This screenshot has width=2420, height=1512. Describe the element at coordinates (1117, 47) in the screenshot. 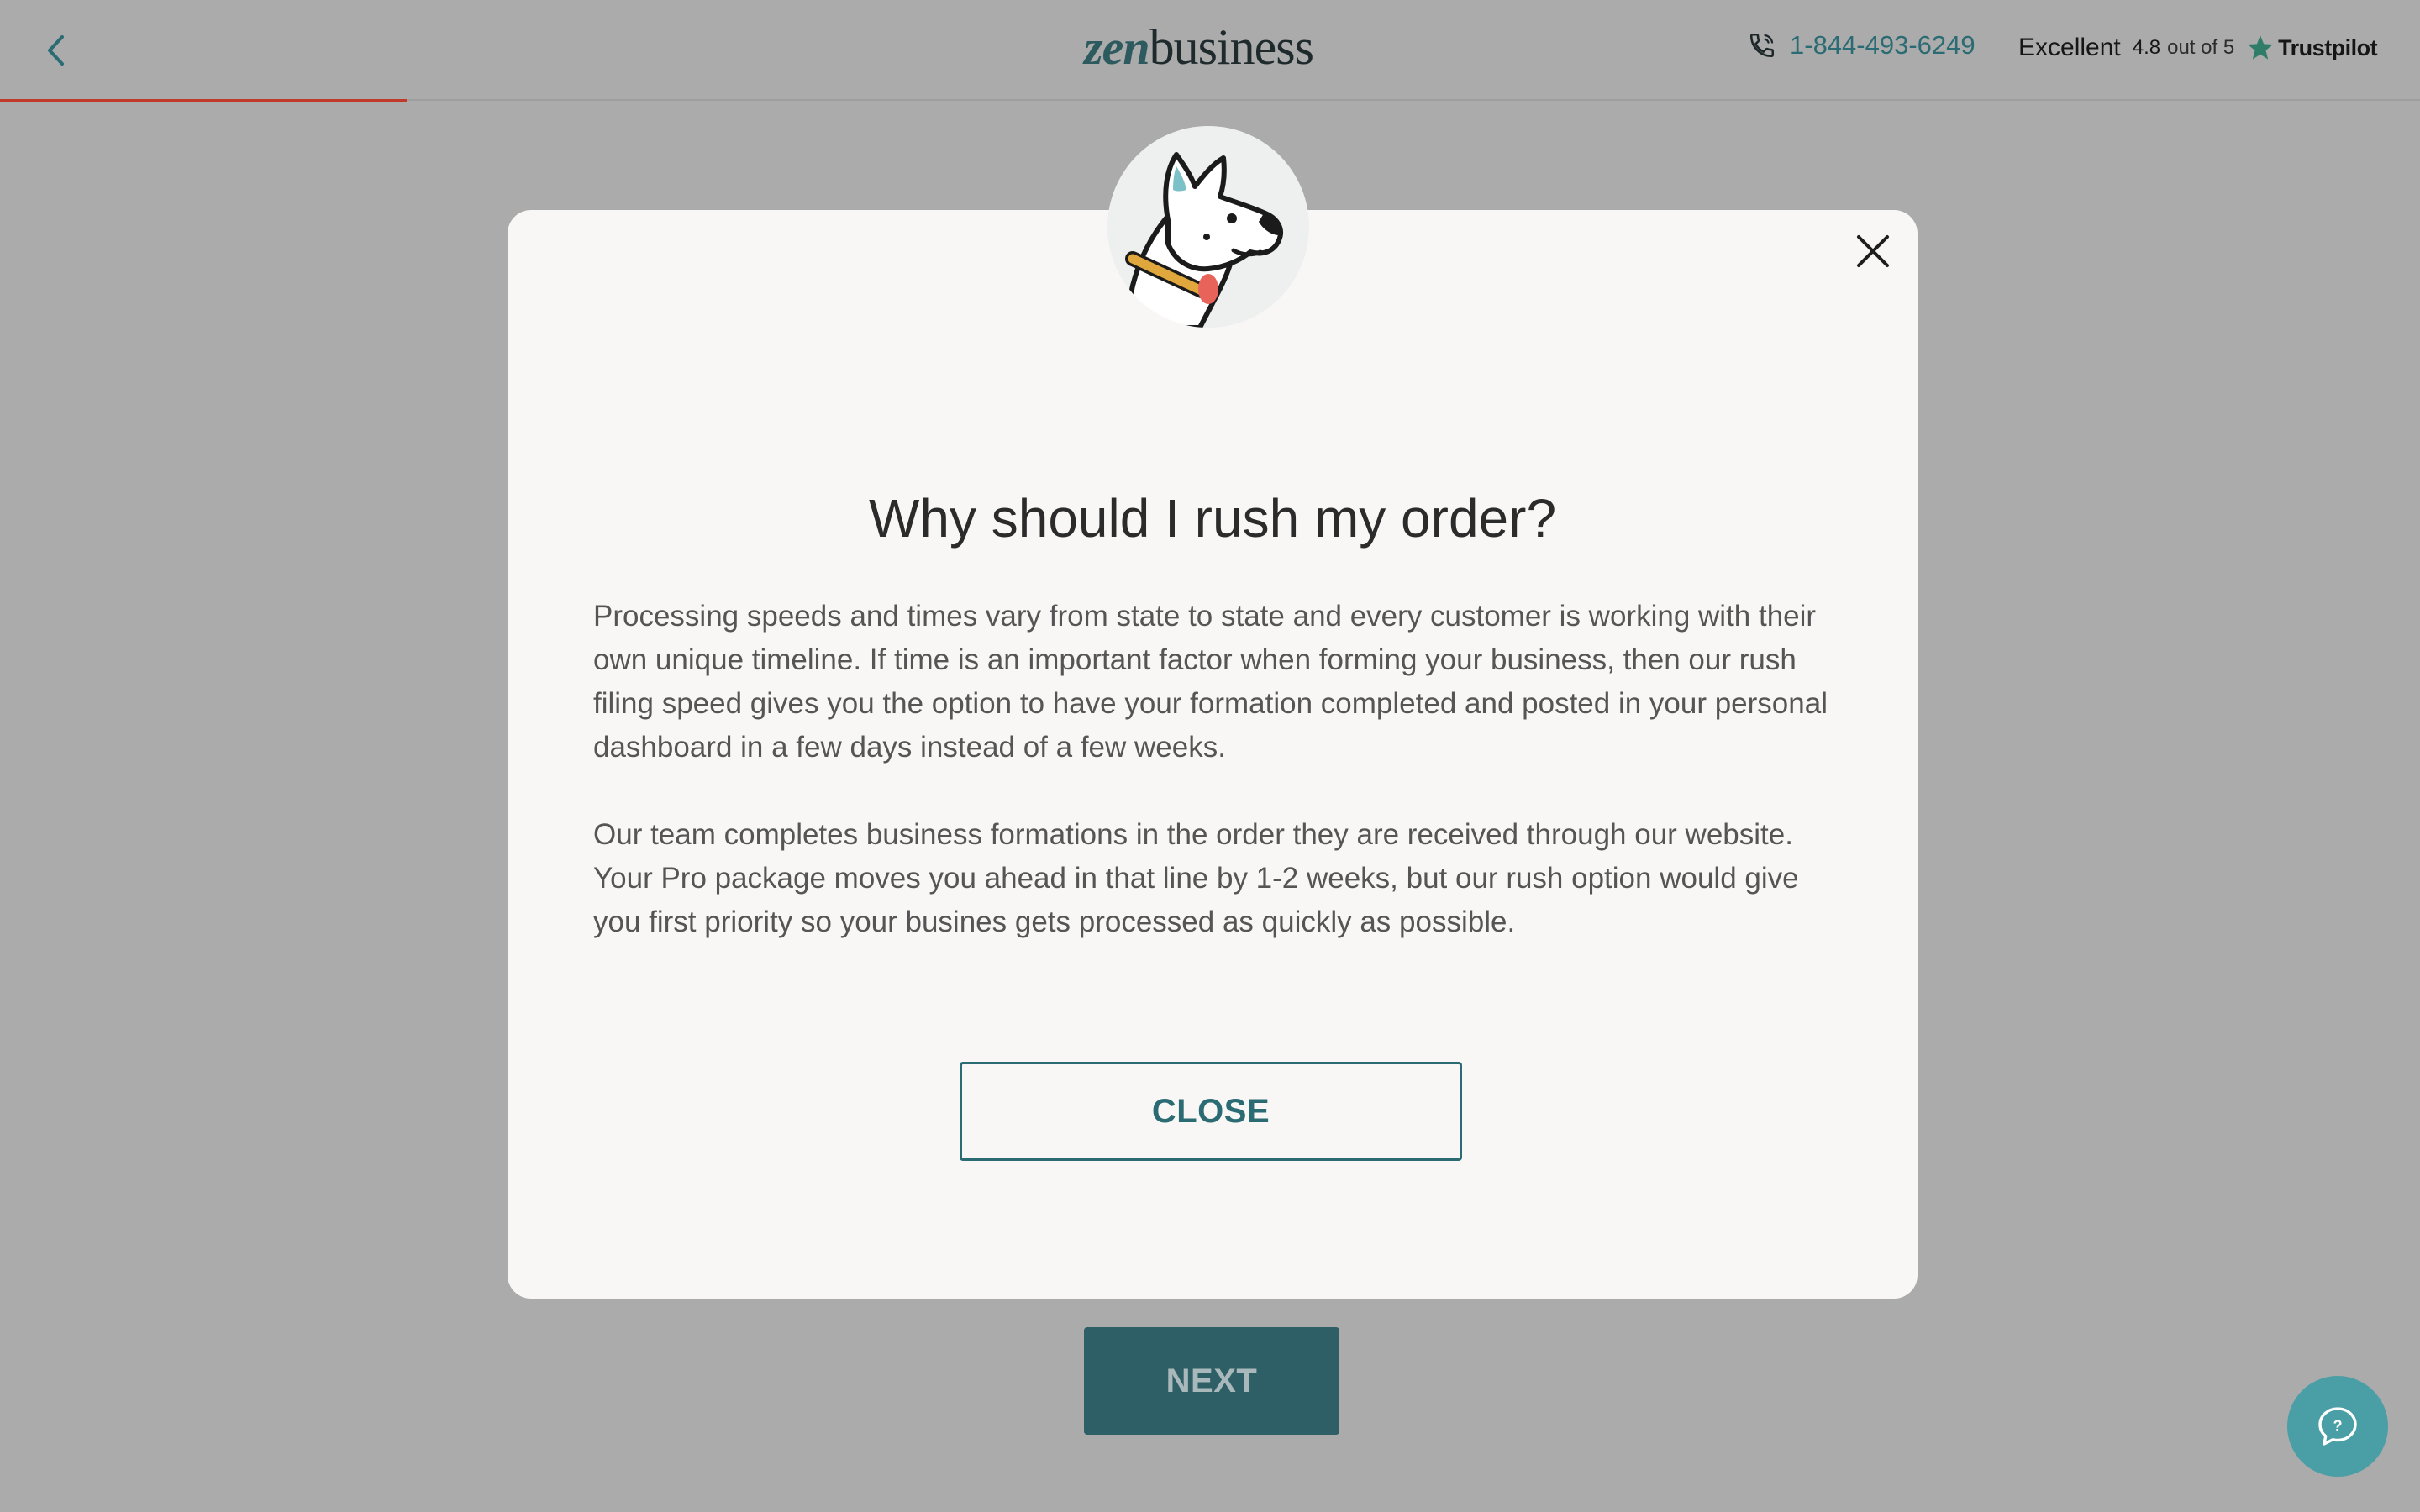

I see `logo-zen-text: zen` at that location.